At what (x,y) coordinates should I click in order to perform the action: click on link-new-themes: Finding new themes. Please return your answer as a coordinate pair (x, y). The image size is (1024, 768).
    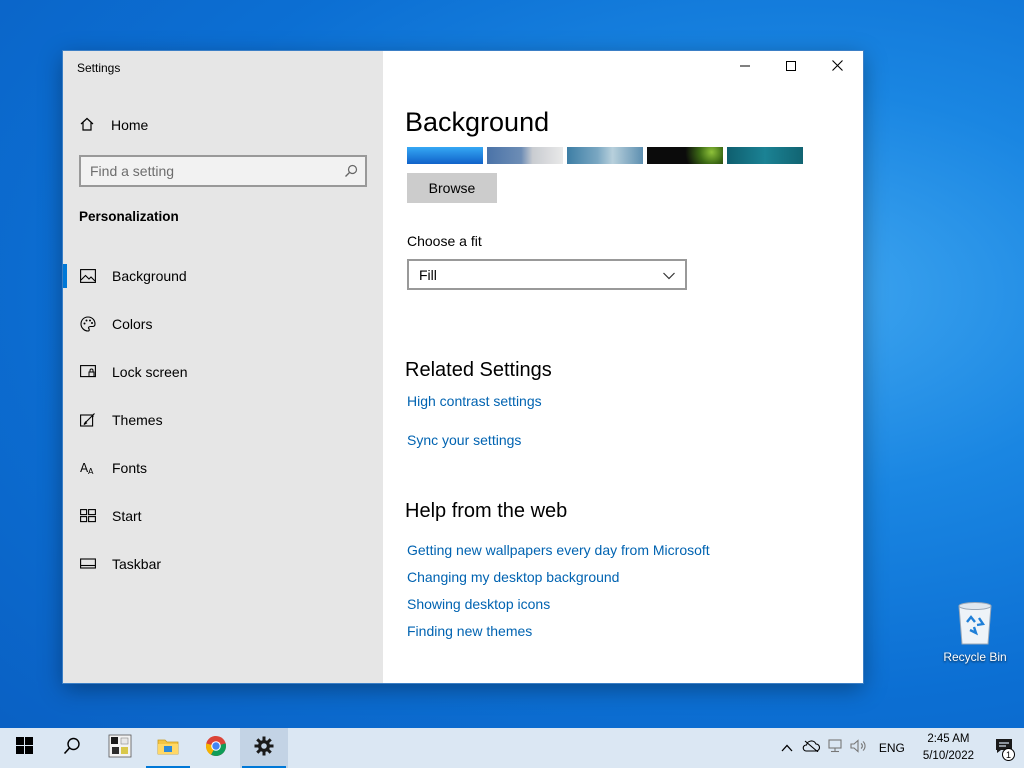
    Looking at the image, I should click on (469, 631).